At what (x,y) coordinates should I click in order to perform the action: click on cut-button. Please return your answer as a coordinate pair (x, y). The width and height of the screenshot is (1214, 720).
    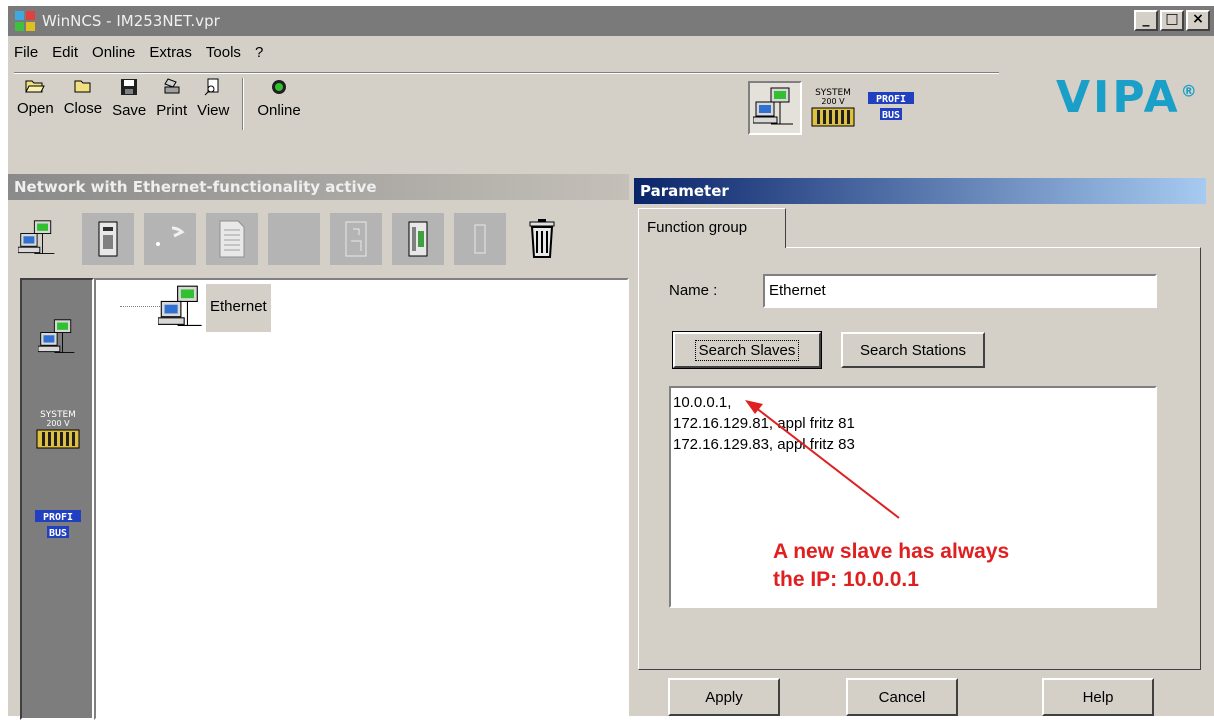
    Looking at the image, I should click on (170, 239).